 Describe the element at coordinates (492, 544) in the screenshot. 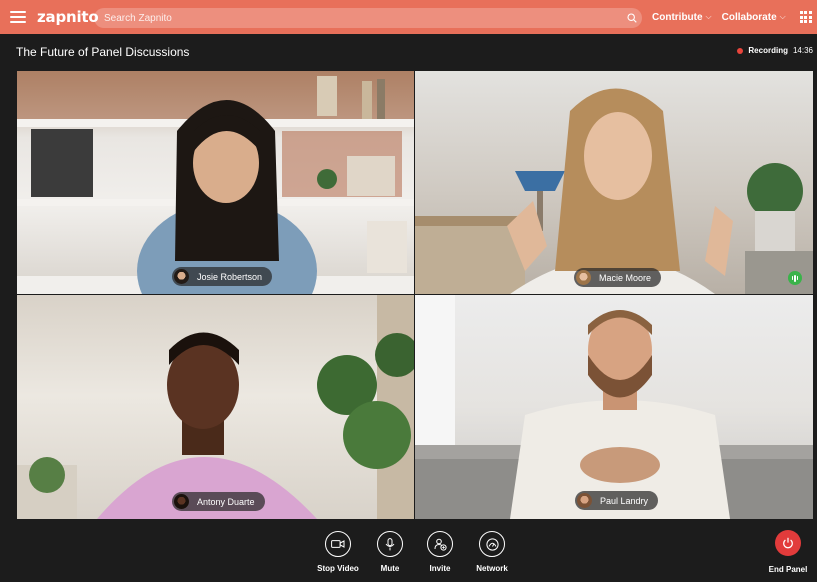

I see `network-gauge-icon` at that location.